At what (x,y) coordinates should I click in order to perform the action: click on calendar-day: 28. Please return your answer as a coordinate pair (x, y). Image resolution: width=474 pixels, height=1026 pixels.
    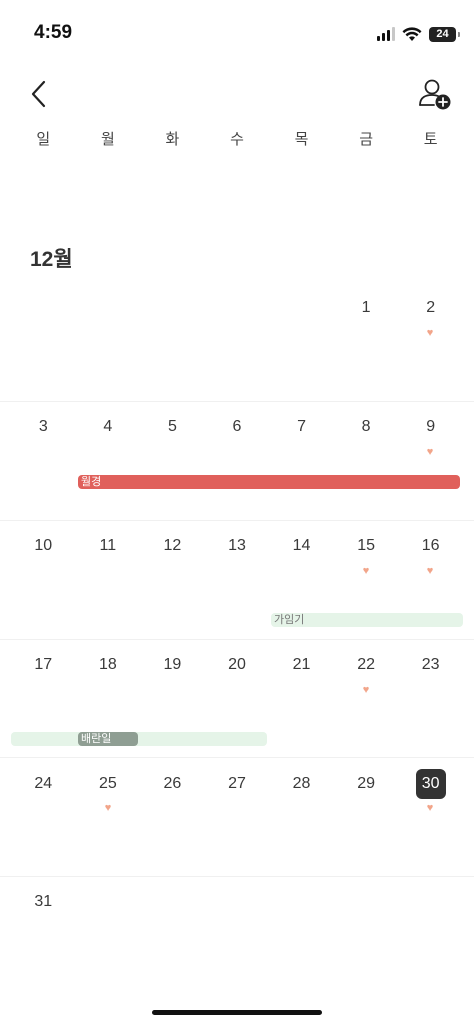
    Looking at the image, I should click on (301, 784).